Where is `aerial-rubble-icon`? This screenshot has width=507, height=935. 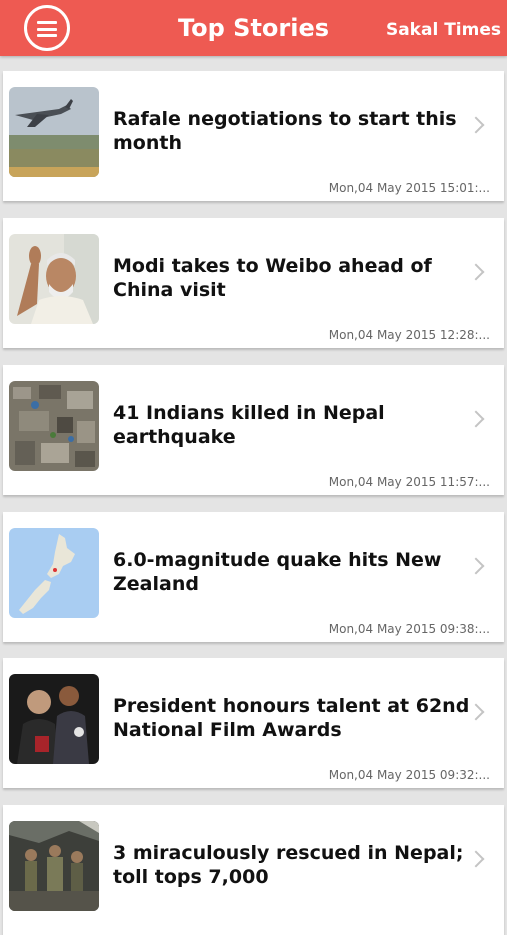
aerial-rubble-icon is located at coordinates (54, 426).